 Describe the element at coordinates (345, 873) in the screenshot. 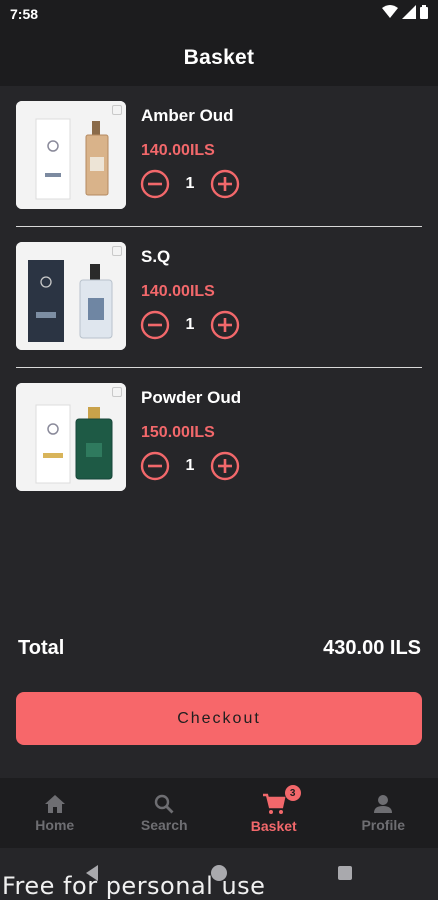

I see `recents-icon` at that location.